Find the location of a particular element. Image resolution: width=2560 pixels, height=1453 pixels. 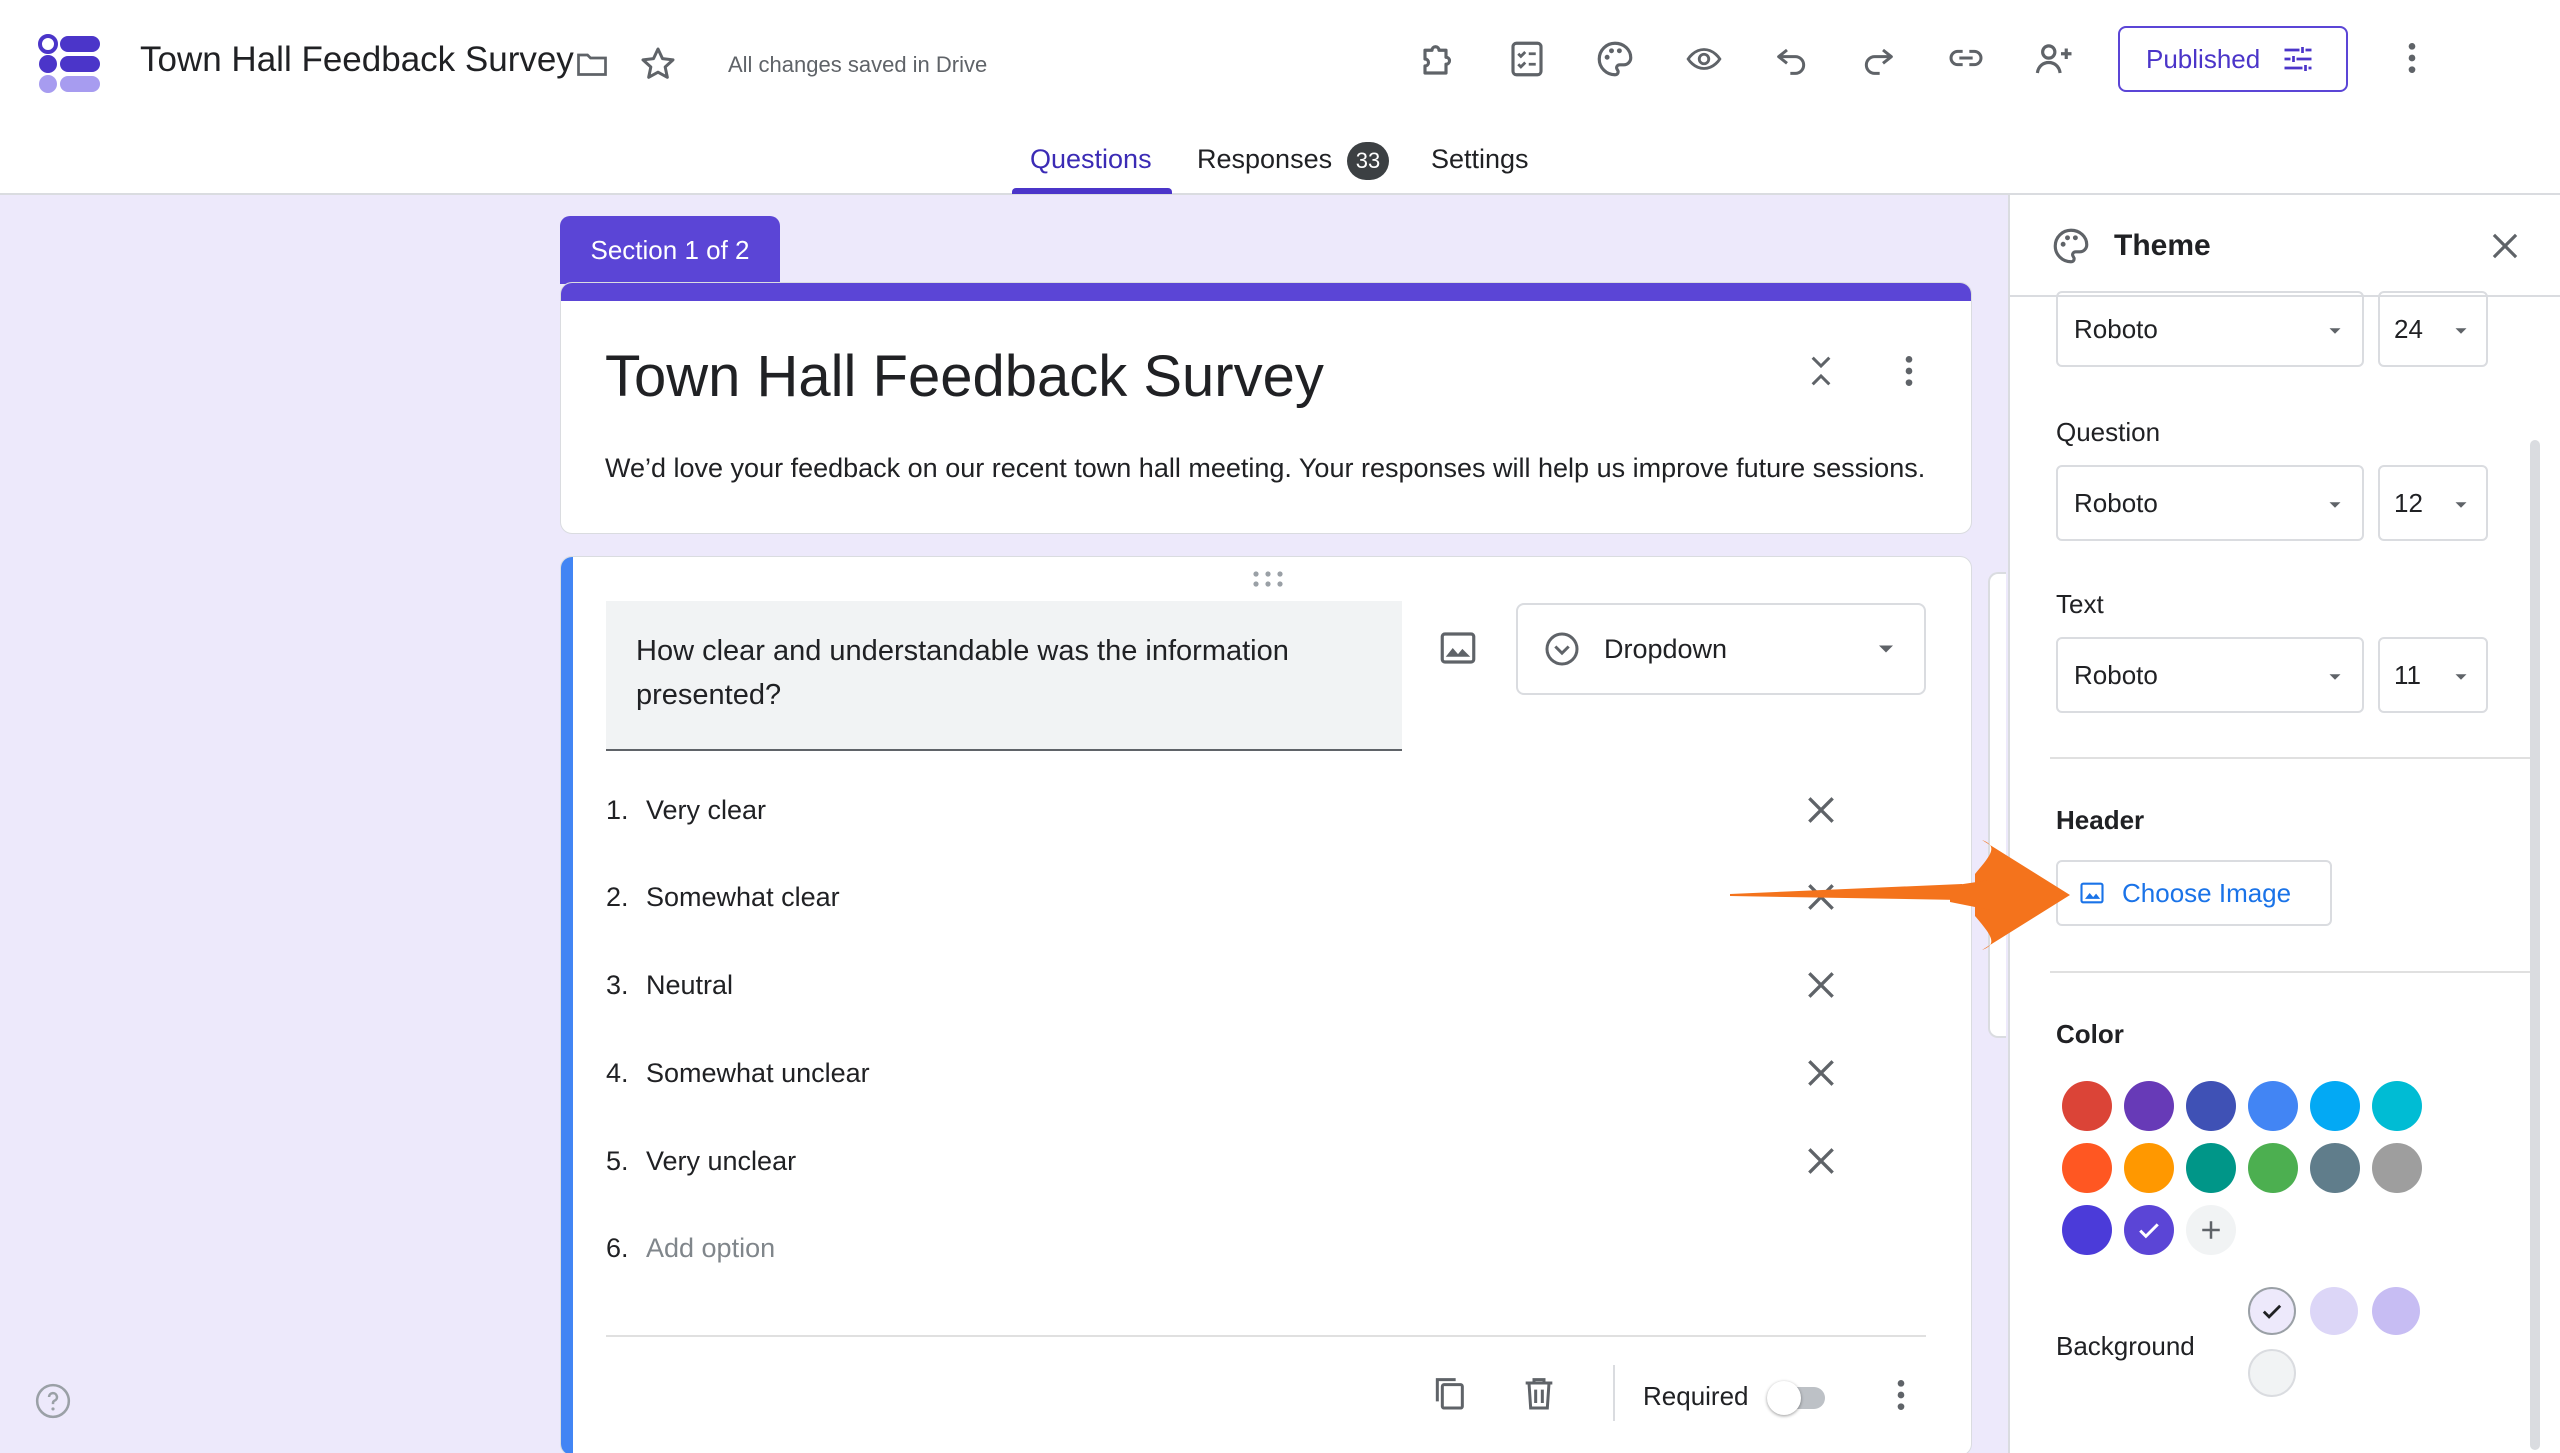

check-icon is located at coordinates (2272, 1311).